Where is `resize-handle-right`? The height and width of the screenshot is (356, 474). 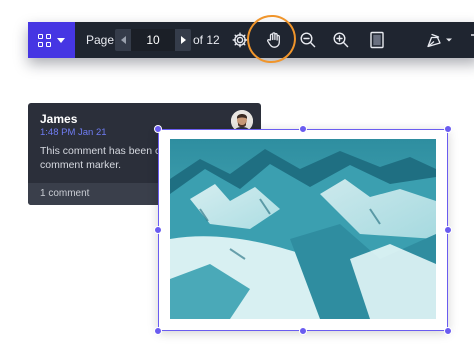
resize-handle-right is located at coordinates (448, 230).